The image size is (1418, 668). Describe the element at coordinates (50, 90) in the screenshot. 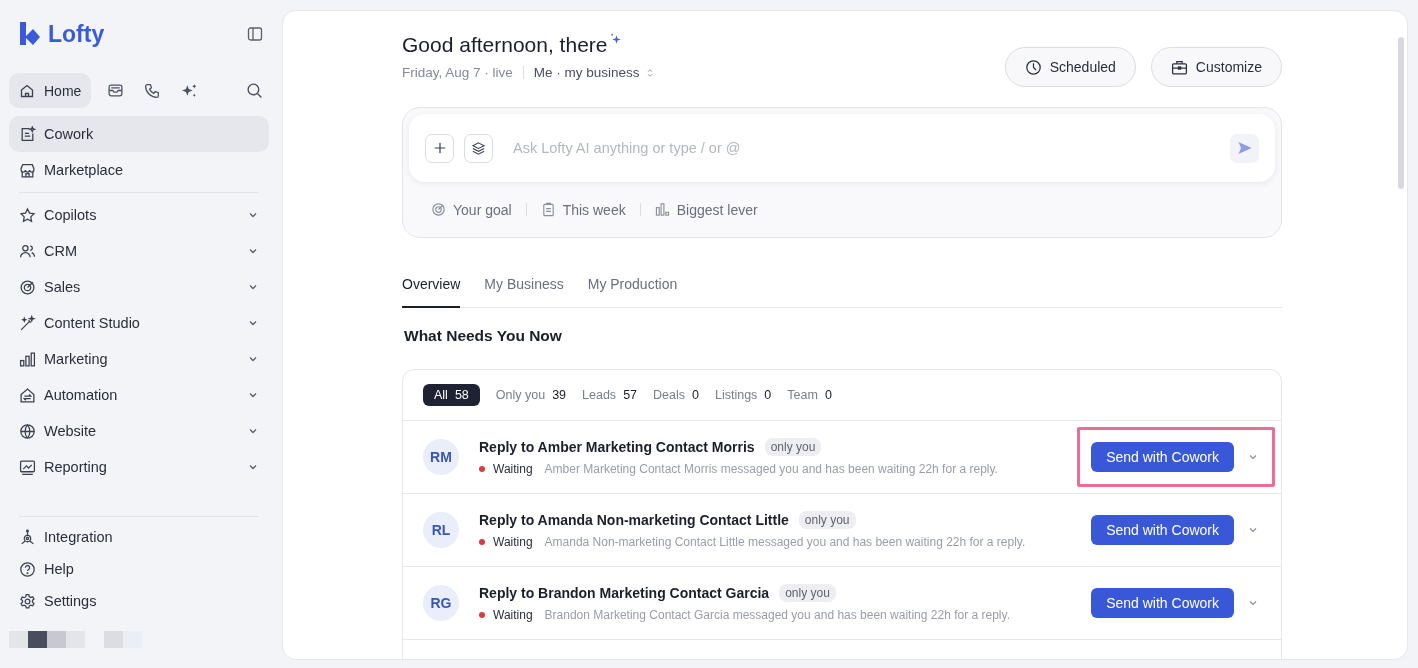

I see `home-tab: Home` at that location.